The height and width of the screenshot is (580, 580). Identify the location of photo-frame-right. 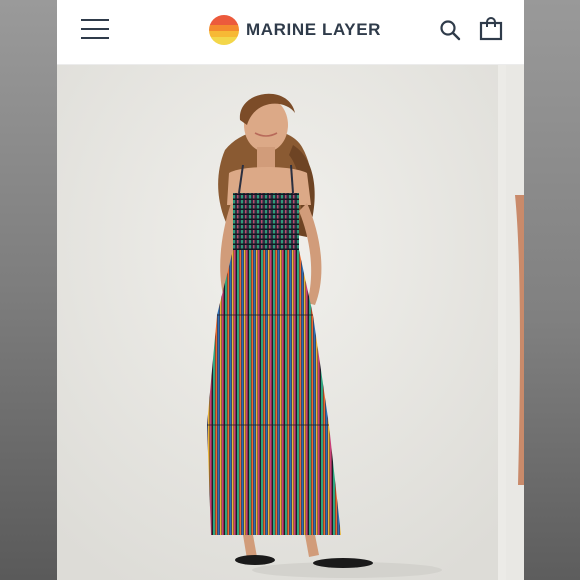
(552, 290).